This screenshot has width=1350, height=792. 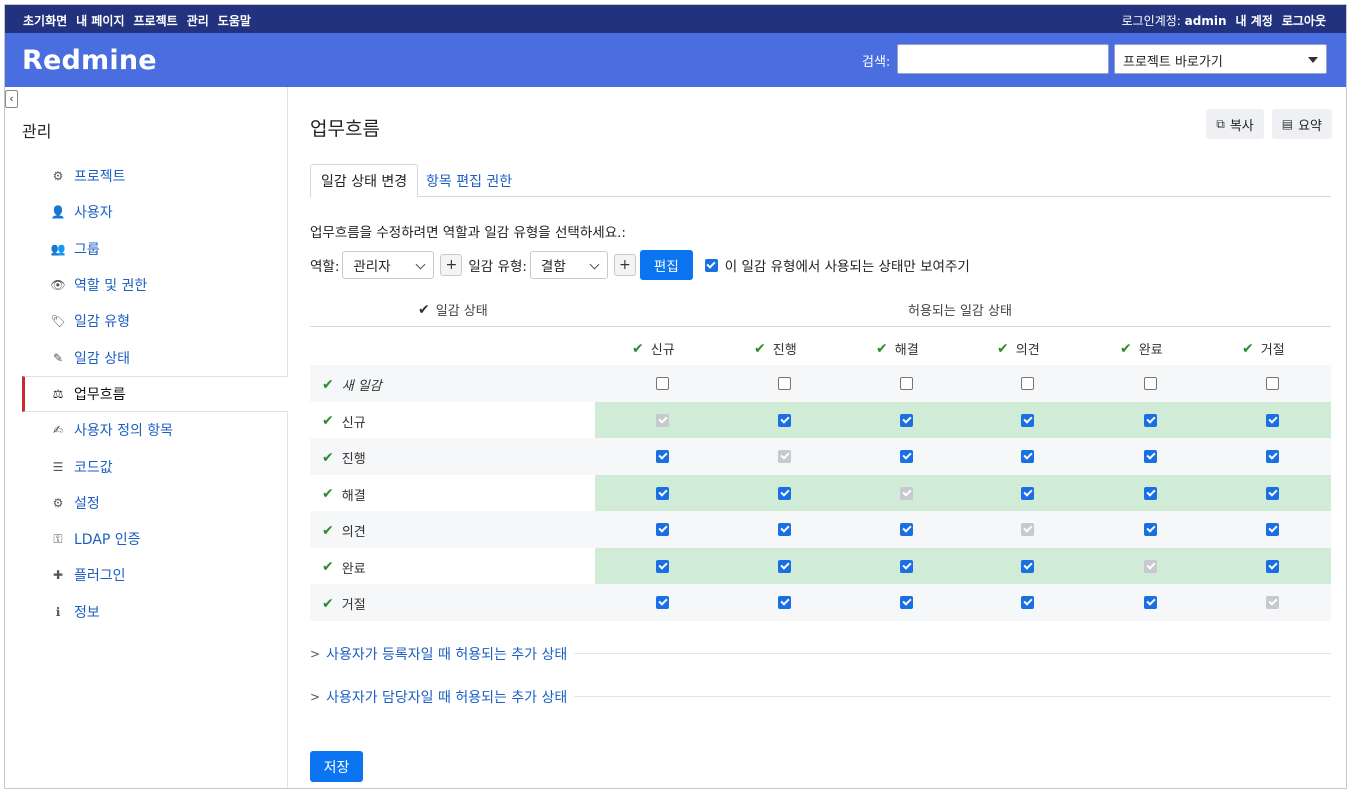 What do you see at coordinates (424, 310) in the screenshot?
I see `toggle-all-check-icon: ✔` at bounding box center [424, 310].